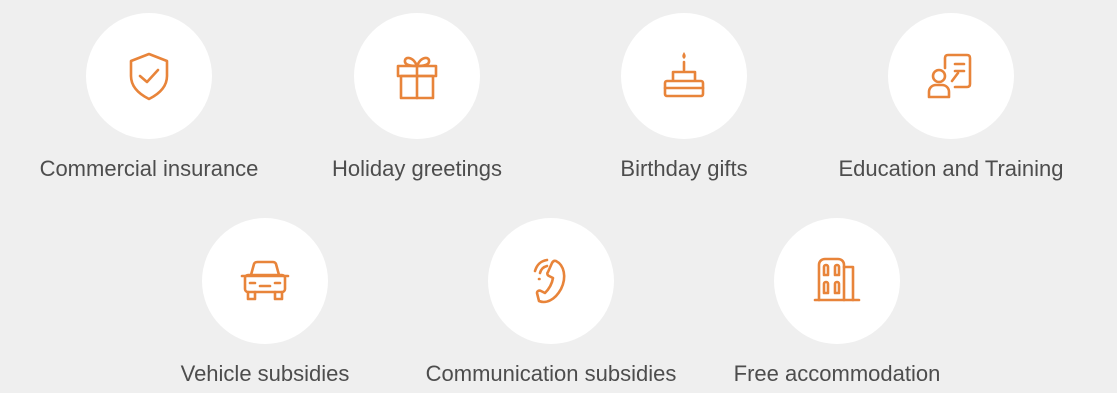  What do you see at coordinates (837, 373) in the screenshot?
I see `benefit-label: Free accommodation` at bounding box center [837, 373].